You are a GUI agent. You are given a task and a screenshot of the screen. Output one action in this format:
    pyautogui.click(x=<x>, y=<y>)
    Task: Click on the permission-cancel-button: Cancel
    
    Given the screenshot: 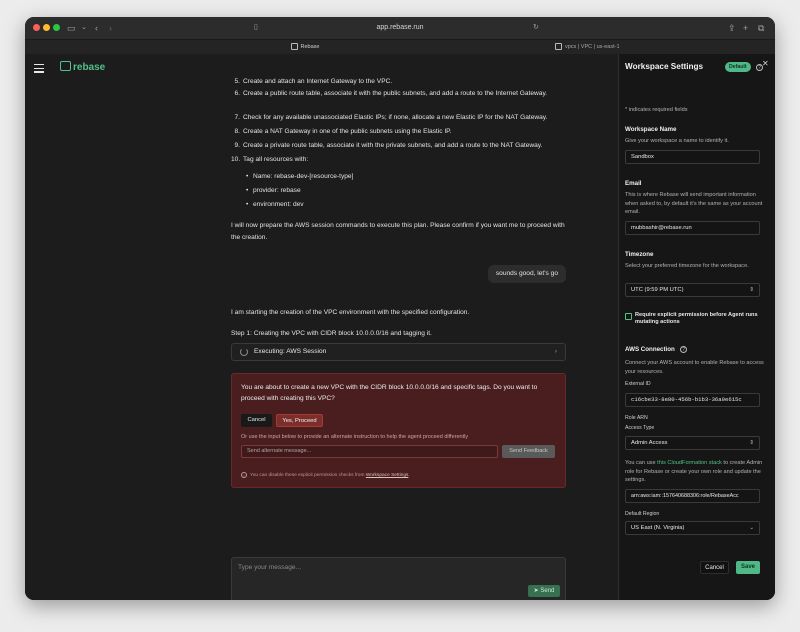 What is the action you would take?
    pyautogui.click(x=256, y=420)
    